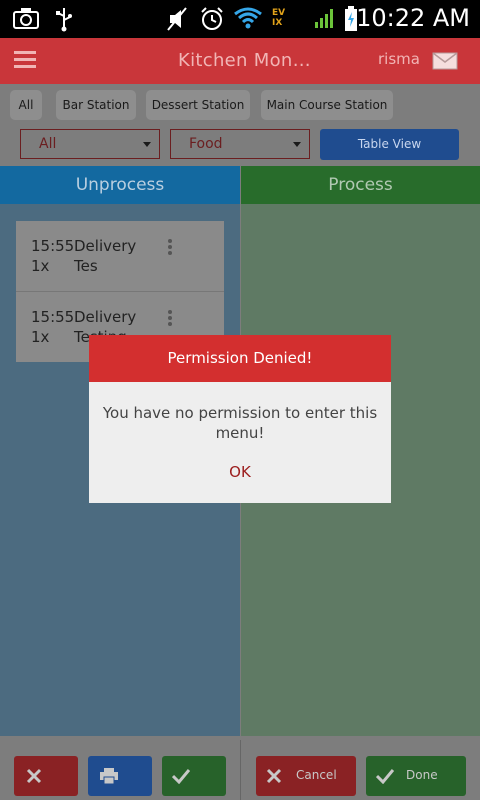  Describe the element at coordinates (240, 358) in the screenshot. I see `dialog-title: Permission Denied!` at that location.